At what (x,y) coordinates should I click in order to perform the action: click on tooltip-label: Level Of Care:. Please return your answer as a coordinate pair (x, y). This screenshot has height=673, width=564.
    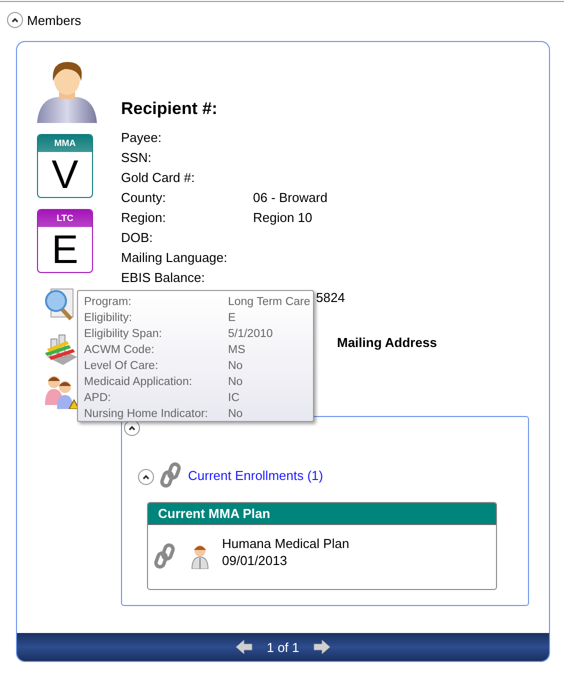
    Looking at the image, I should click on (122, 366).